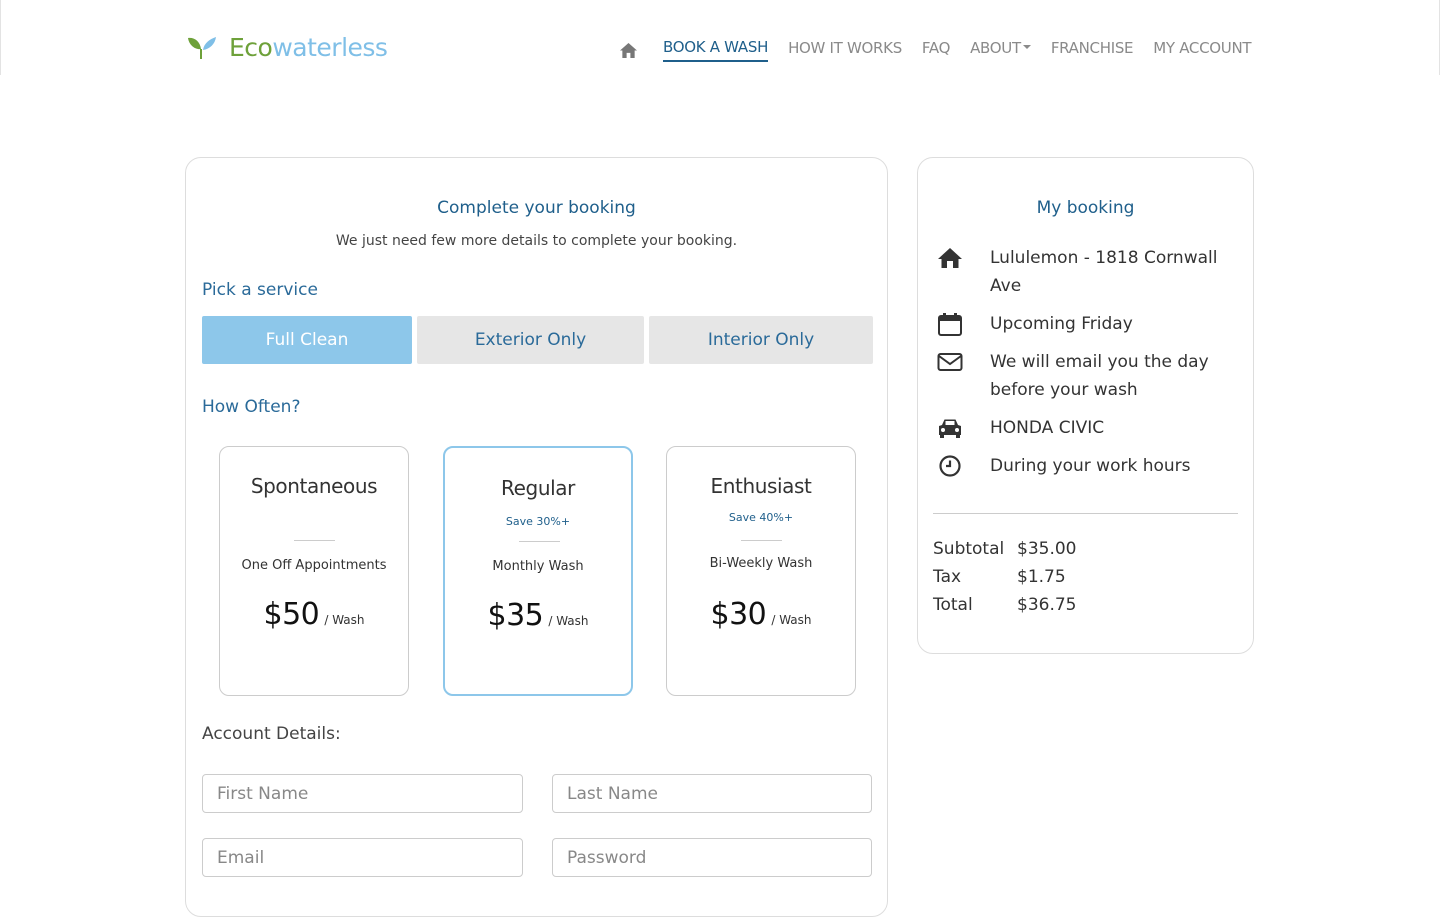  What do you see at coordinates (936, 50) in the screenshot?
I see `nav-faq: FAQ` at bounding box center [936, 50].